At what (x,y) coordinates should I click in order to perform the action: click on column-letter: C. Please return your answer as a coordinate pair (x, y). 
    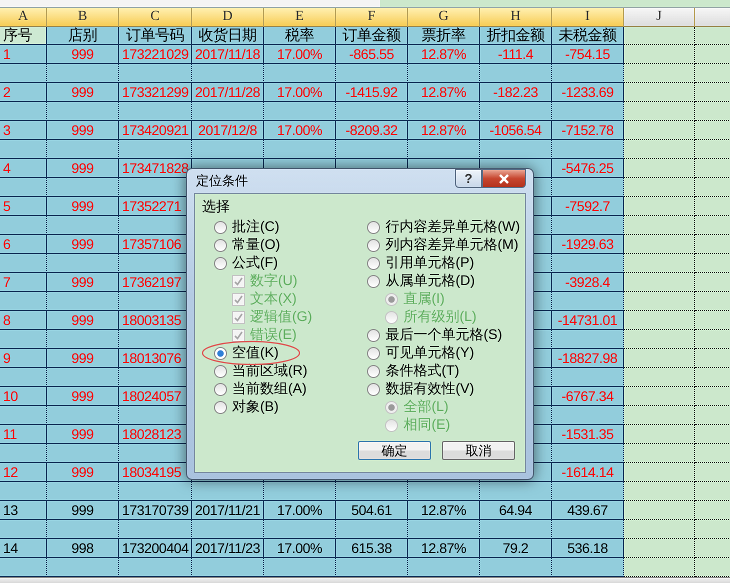
    Looking at the image, I should click on (155, 17).